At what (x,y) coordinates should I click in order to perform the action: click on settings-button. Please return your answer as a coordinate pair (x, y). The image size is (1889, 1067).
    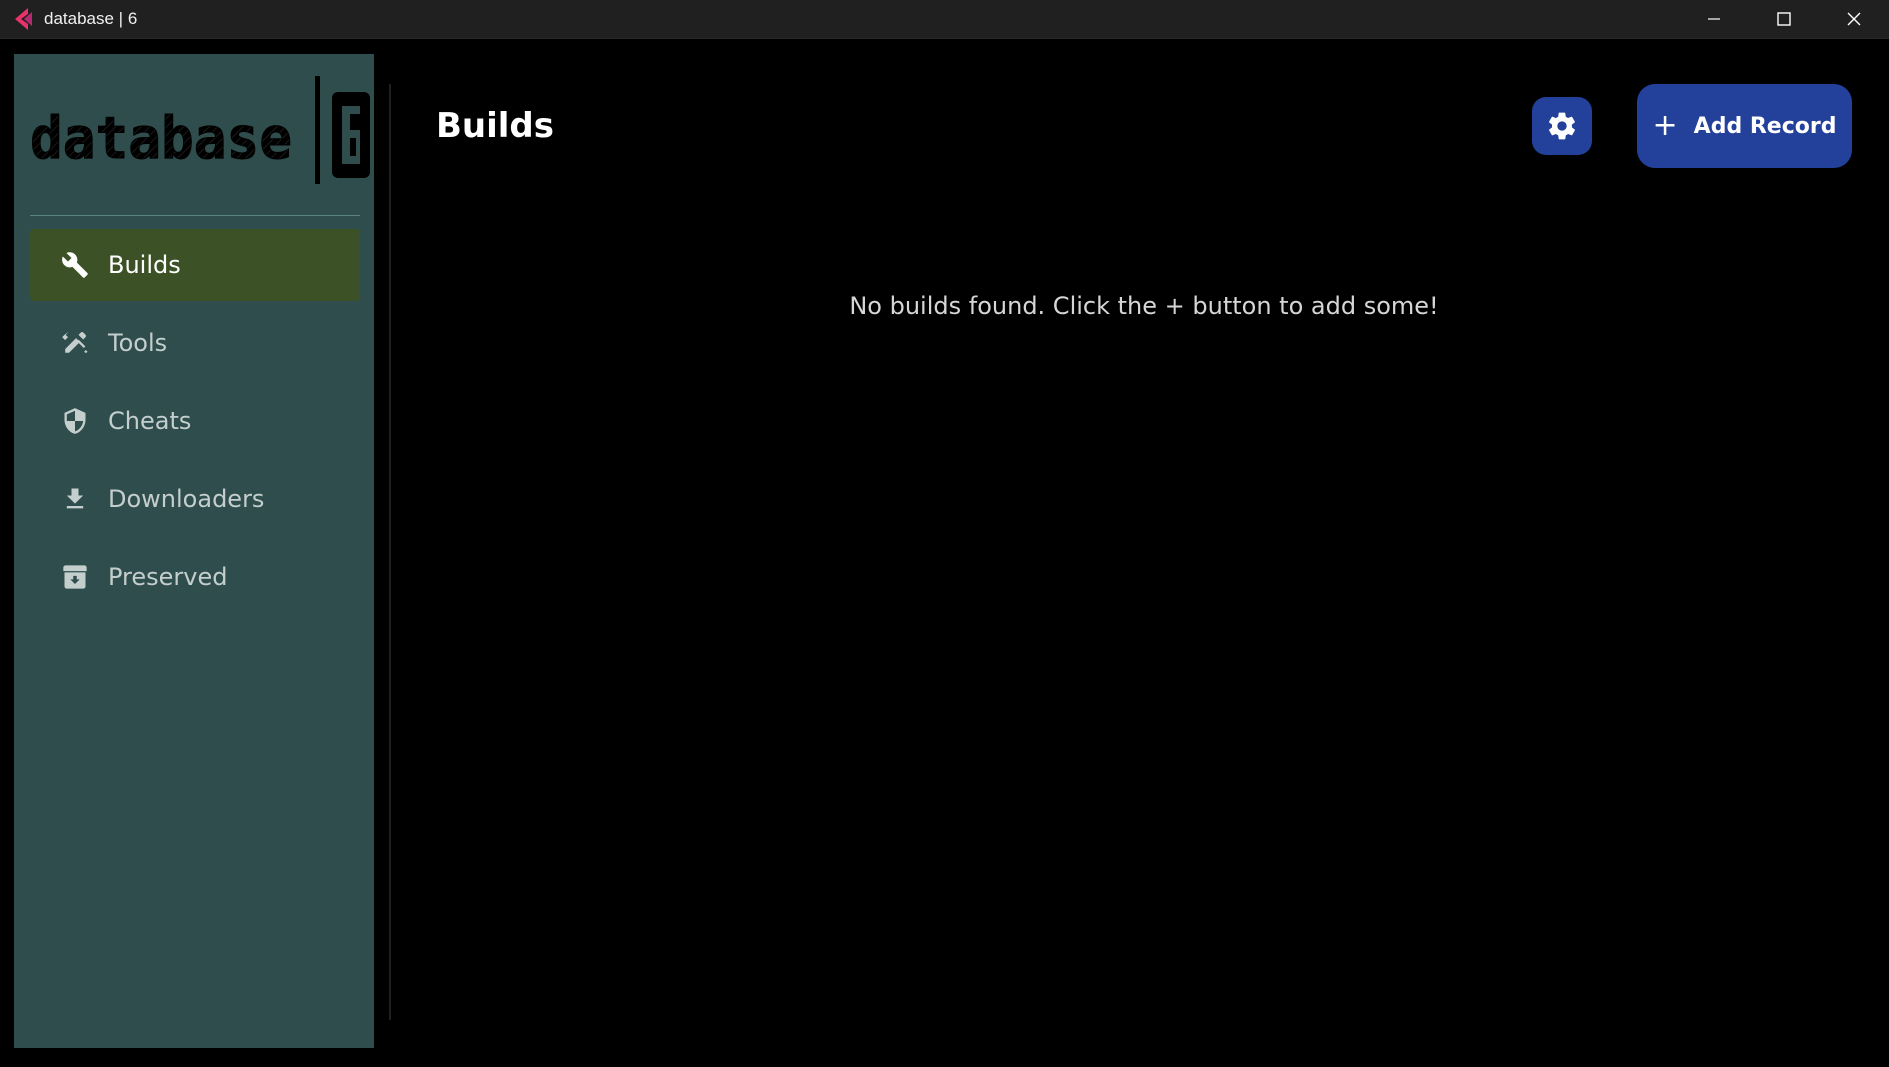
    Looking at the image, I should click on (1562, 126).